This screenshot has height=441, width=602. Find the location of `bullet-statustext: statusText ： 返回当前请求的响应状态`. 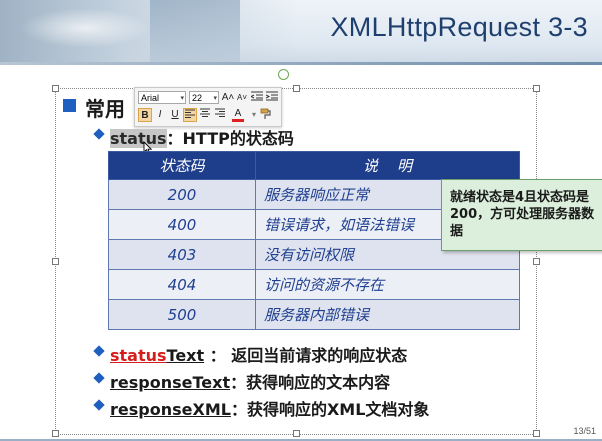

bullet-statustext: statusText ： 返回当前请求的响应状态 is located at coordinates (258, 354).